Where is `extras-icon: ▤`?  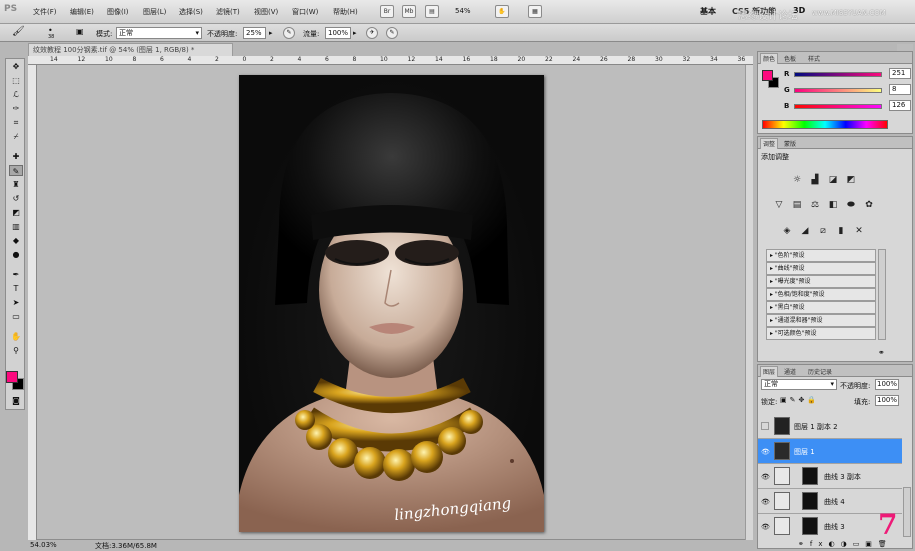 extras-icon: ▤ is located at coordinates (432, 11).